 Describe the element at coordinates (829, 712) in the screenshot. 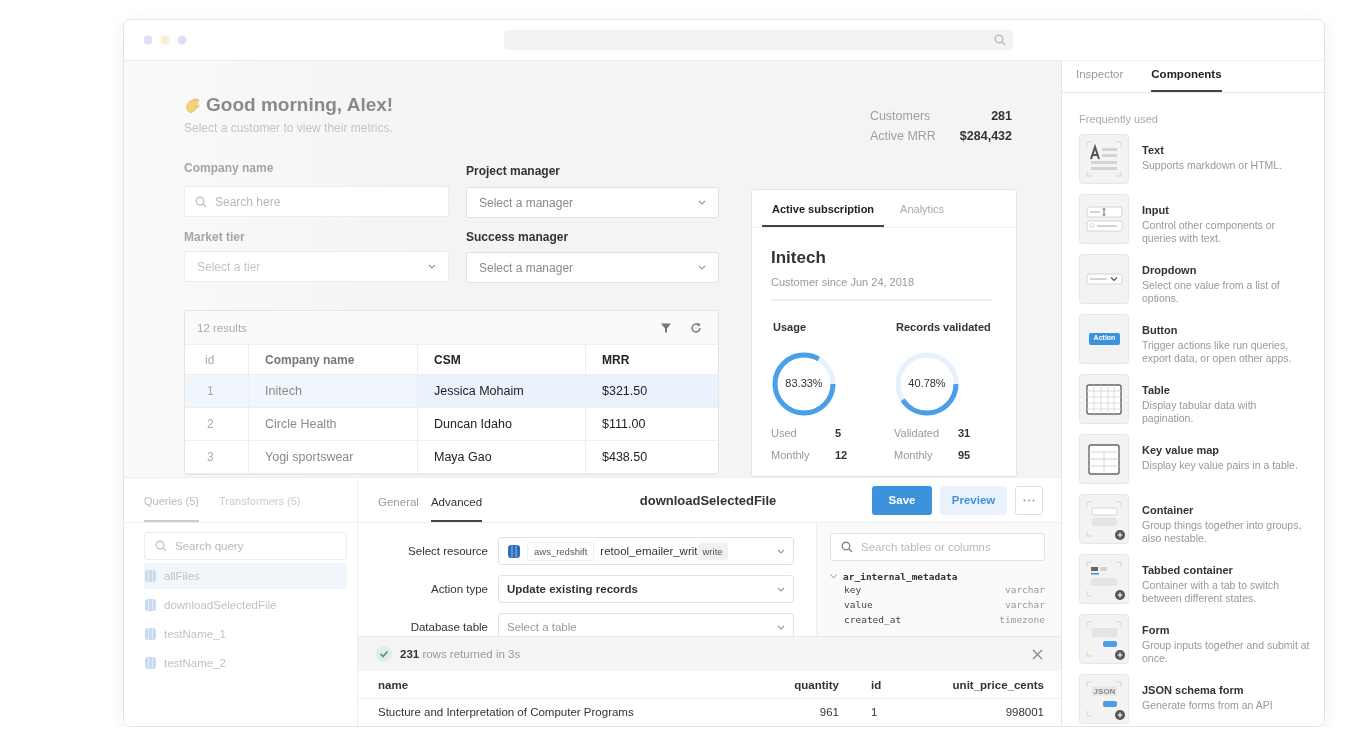

I see `table-cell-text: 961` at that location.